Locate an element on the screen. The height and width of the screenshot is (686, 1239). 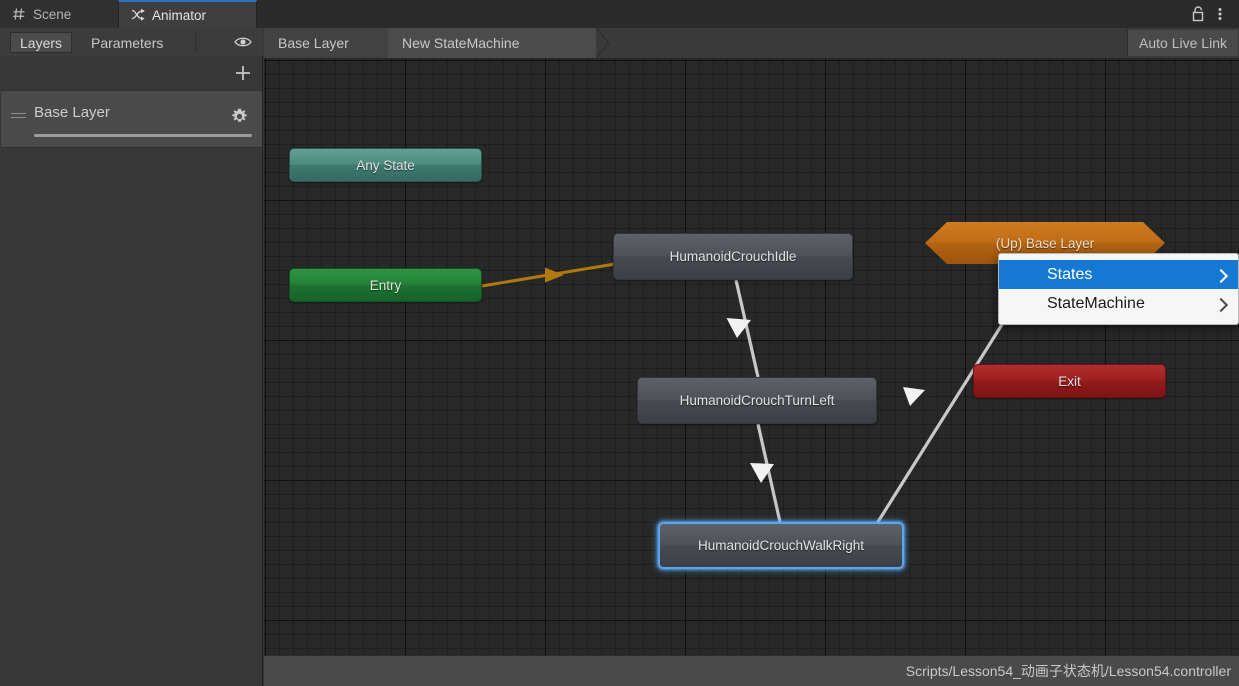
auto-live-link-label: Auto Live Link is located at coordinates (1183, 43).